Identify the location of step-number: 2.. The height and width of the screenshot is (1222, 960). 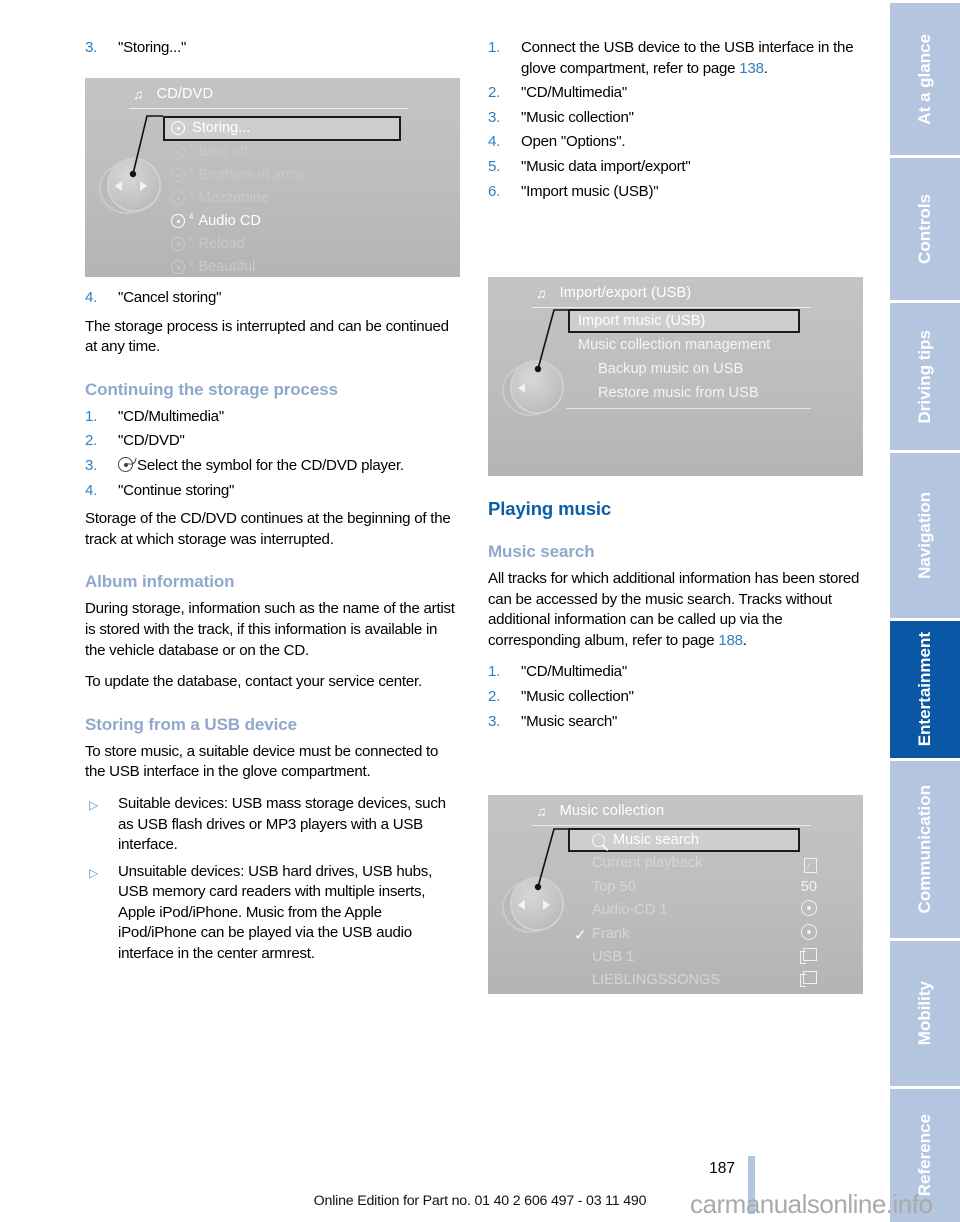
(494, 696).